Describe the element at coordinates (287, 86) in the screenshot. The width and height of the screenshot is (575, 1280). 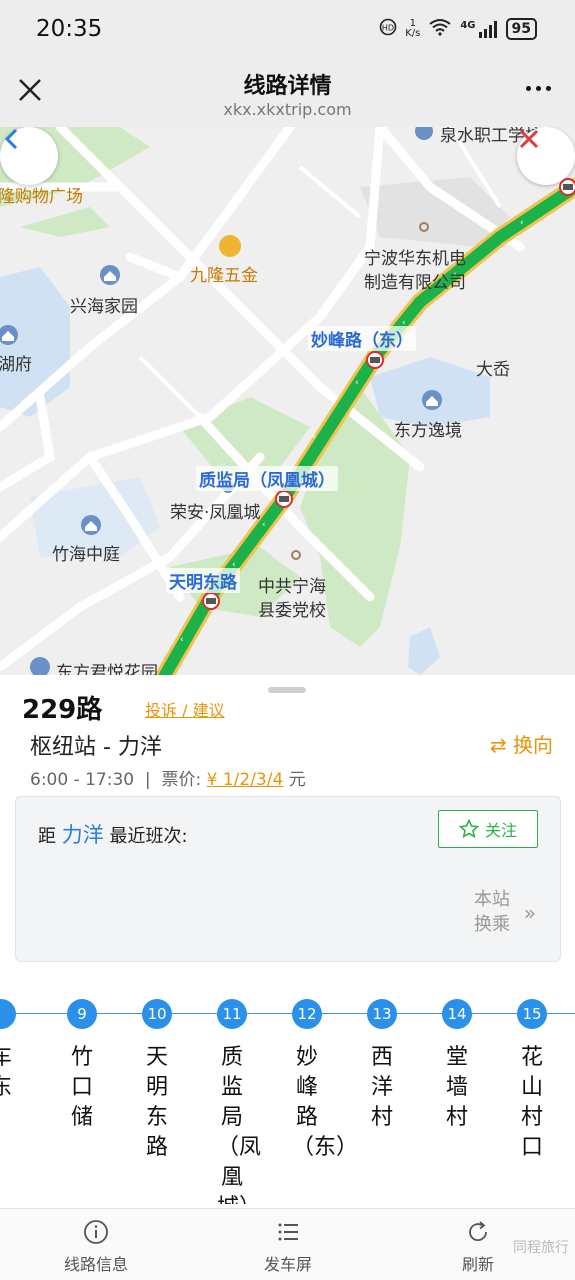
I see `page-title: 线路详情` at that location.